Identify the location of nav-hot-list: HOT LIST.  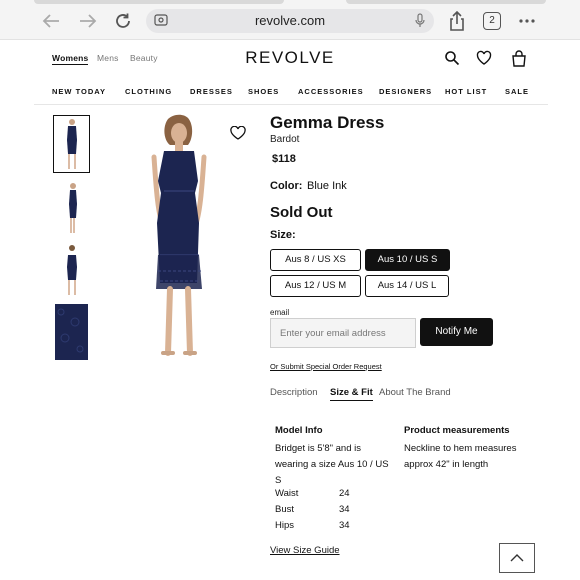
(466, 91).